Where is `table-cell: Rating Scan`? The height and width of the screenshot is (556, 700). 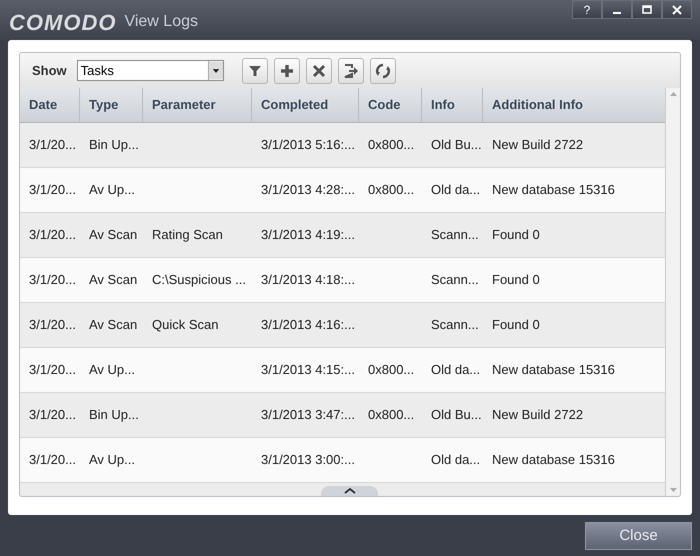
table-cell: Rating Scan is located at coordinates (187, 234).